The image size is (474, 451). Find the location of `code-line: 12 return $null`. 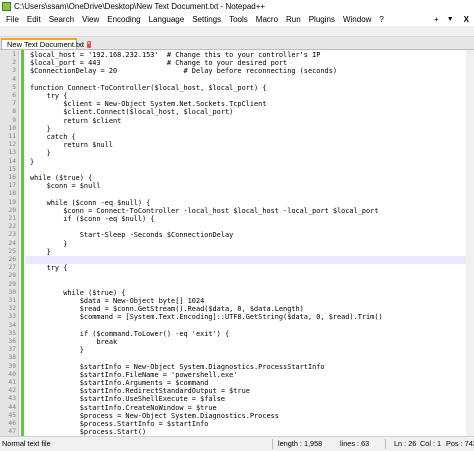

code-line: 12 return $null is located at coordinates (237, 145).